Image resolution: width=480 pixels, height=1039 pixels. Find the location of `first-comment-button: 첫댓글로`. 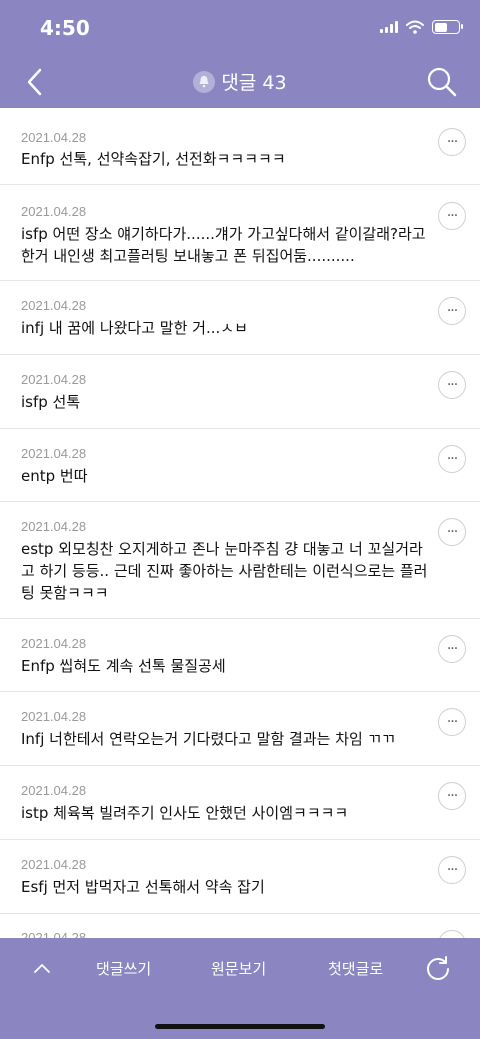

first-comment-button: 첫댓글로 is located at coordinates (355, 968).